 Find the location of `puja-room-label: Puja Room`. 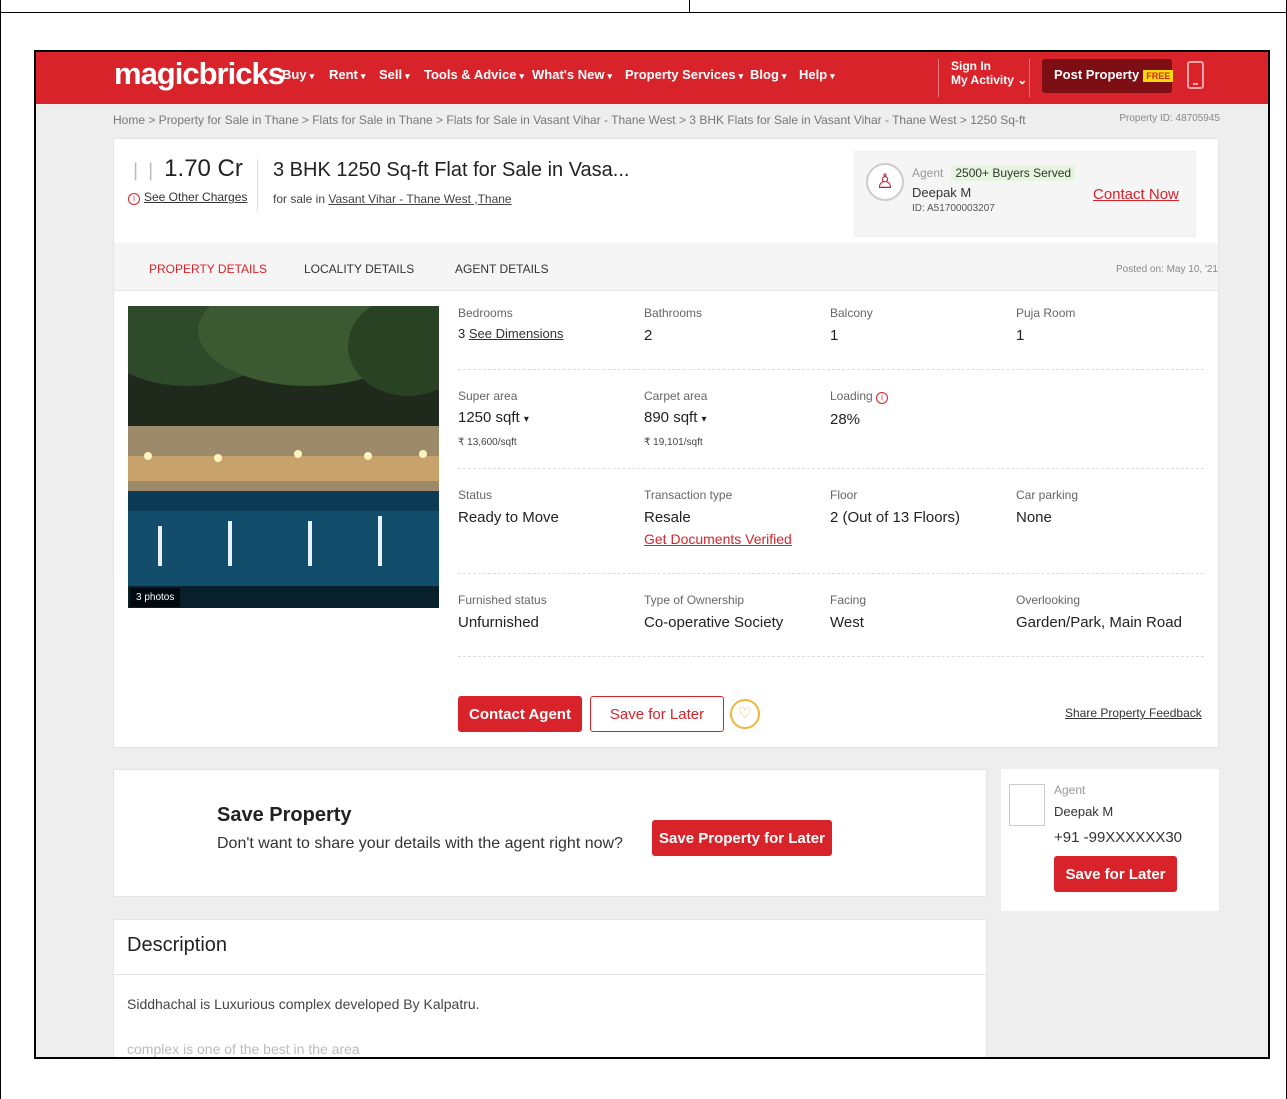

puja-room-label: Puja Room is located at coordinates (1046, 313).